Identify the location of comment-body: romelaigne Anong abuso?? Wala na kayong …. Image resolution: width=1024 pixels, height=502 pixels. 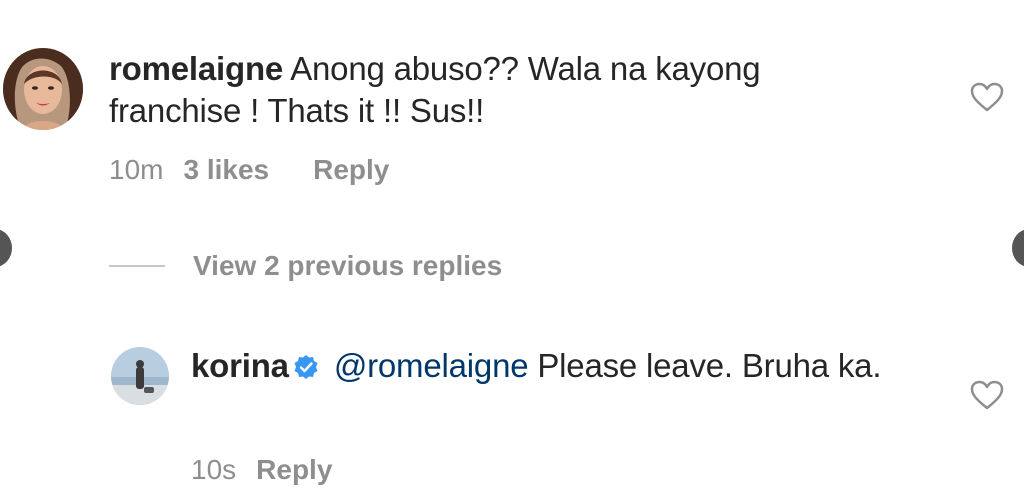
(499, 90).